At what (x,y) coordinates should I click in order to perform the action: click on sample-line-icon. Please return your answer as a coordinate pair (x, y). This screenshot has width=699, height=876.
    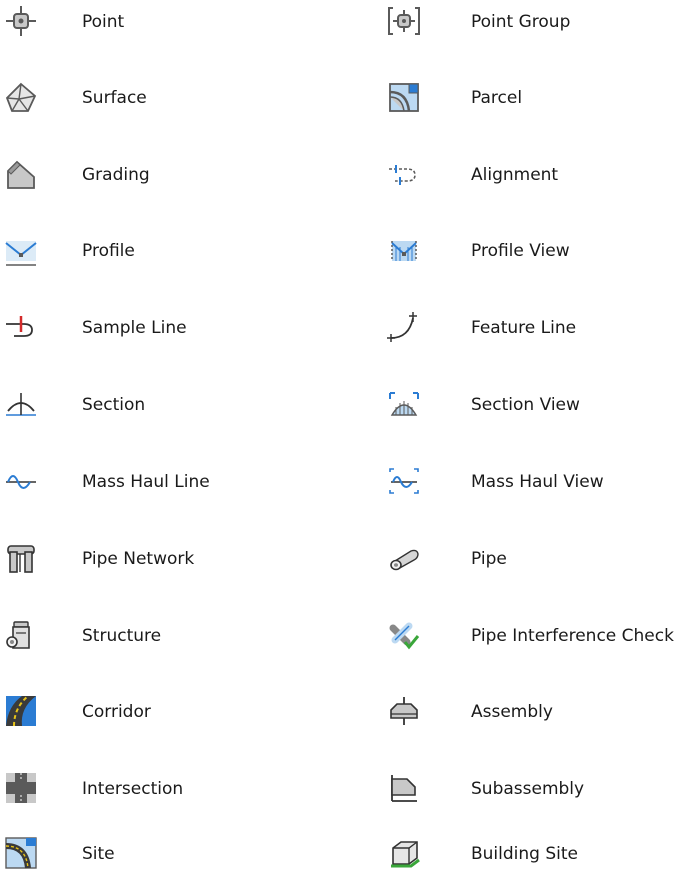
    Looking at the image, I should click on (21, 327).